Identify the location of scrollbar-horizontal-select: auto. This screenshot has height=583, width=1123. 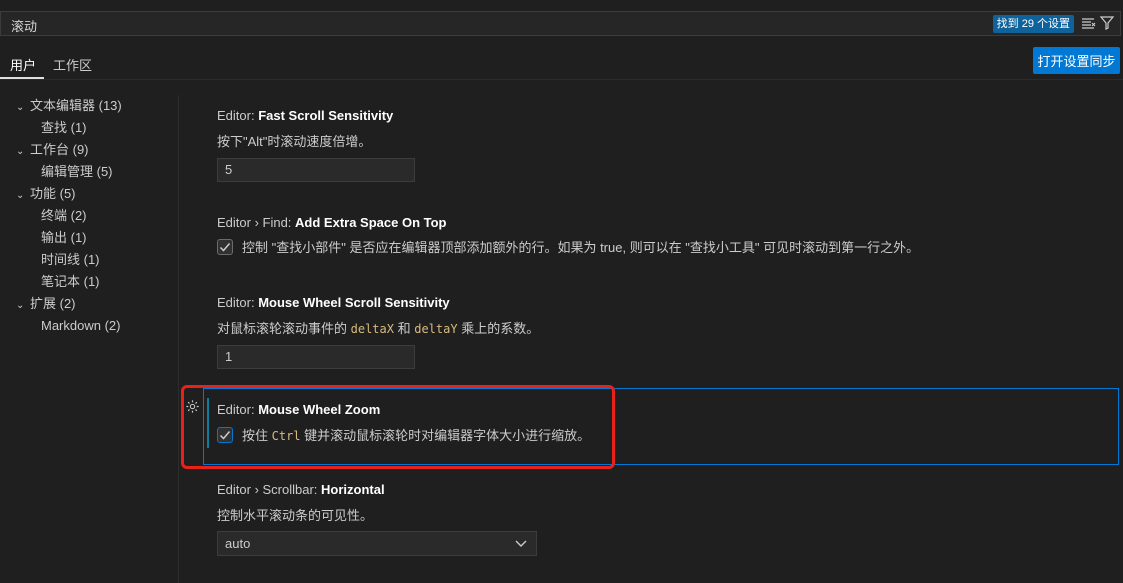
(377, 543).